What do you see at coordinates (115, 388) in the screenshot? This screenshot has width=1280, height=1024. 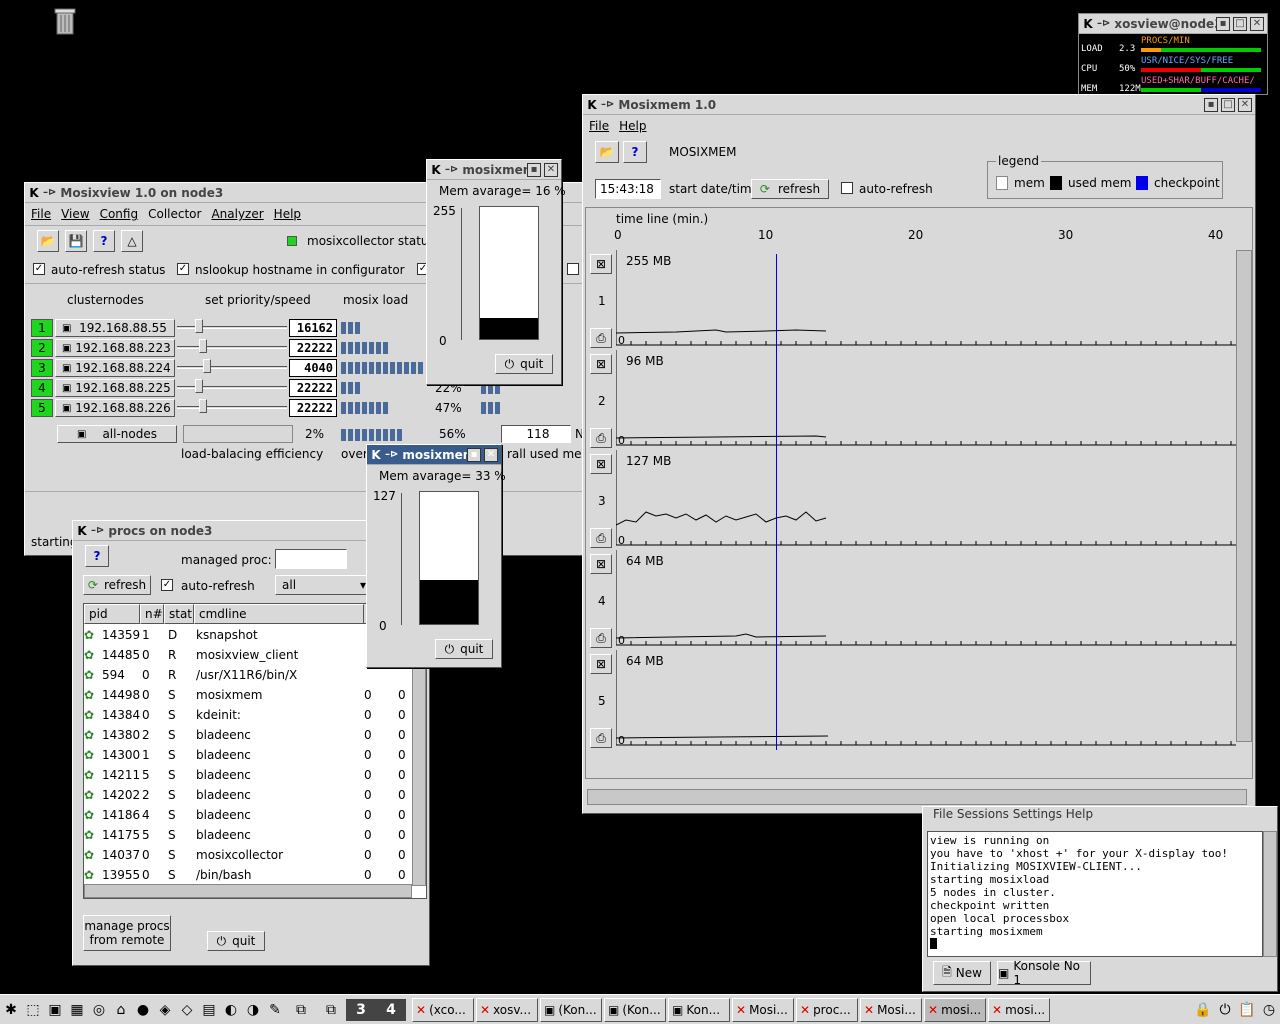 I see `node-button: ▣ 192.168.88.225` at bounding box center [115, 388].